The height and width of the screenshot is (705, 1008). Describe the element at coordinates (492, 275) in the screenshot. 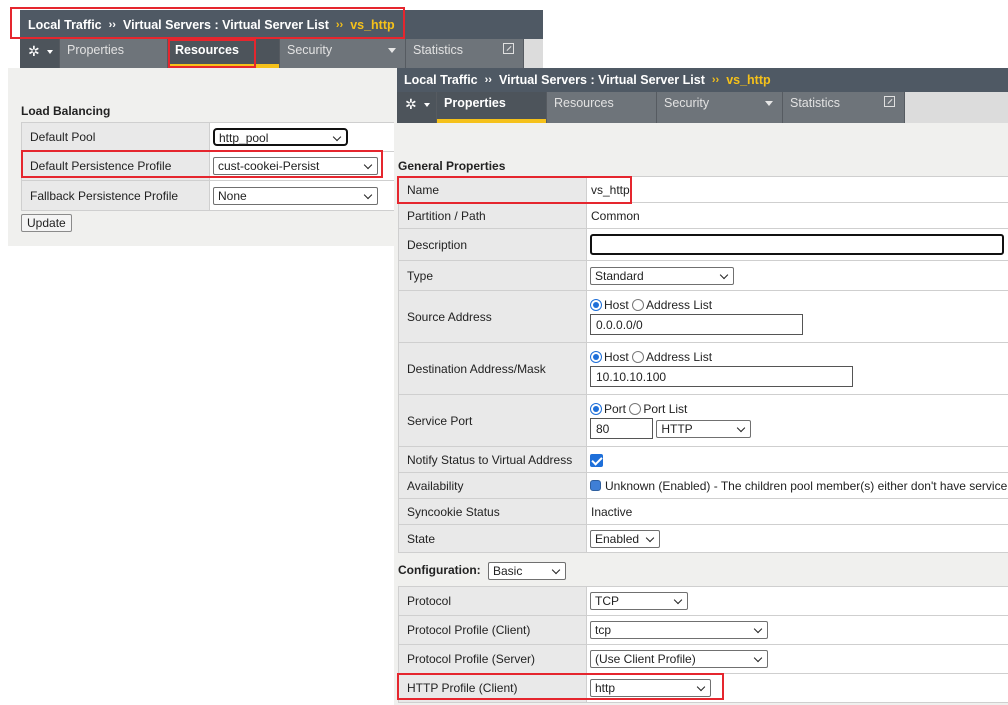

I see `type-label: Type` at that location.